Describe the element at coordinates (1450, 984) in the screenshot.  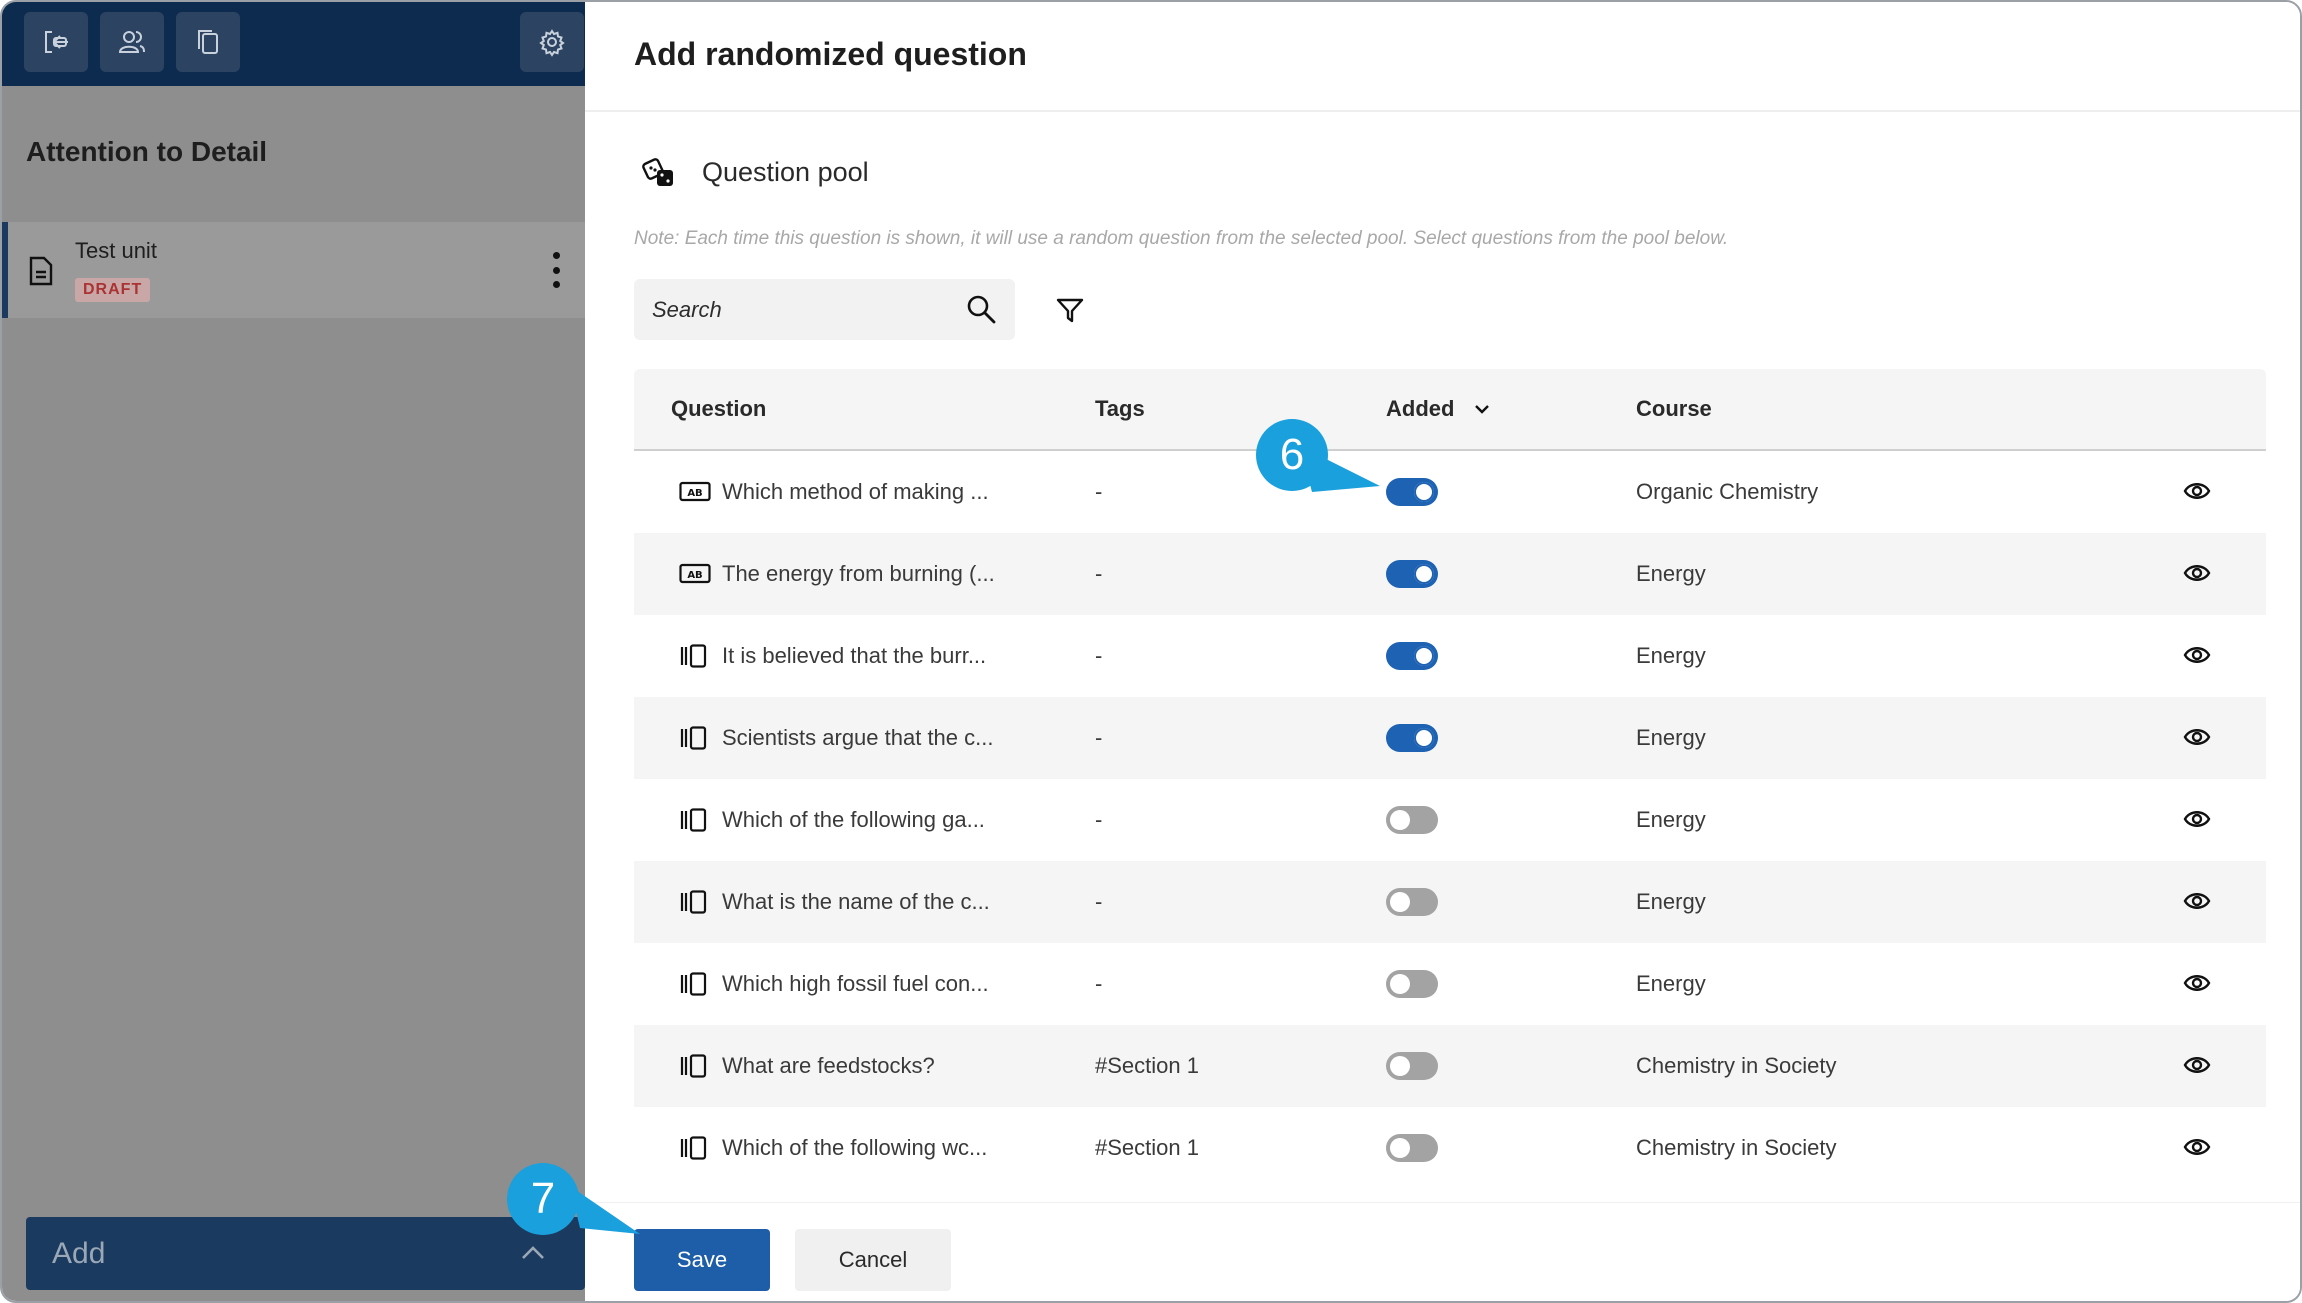
I see `table-row: Which high fossil fuel con... - Energy` at that location.